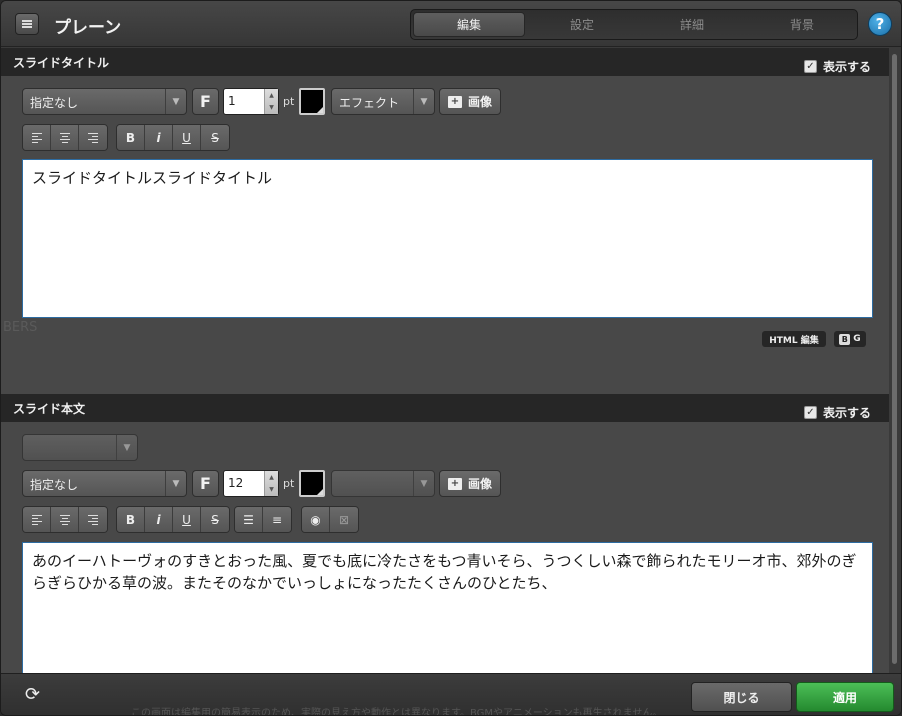 This screenshot has width=902, height=716. Describe the element at coordinates (802, 24) in the screenshot. I see `tab-background: 背景` at that location.